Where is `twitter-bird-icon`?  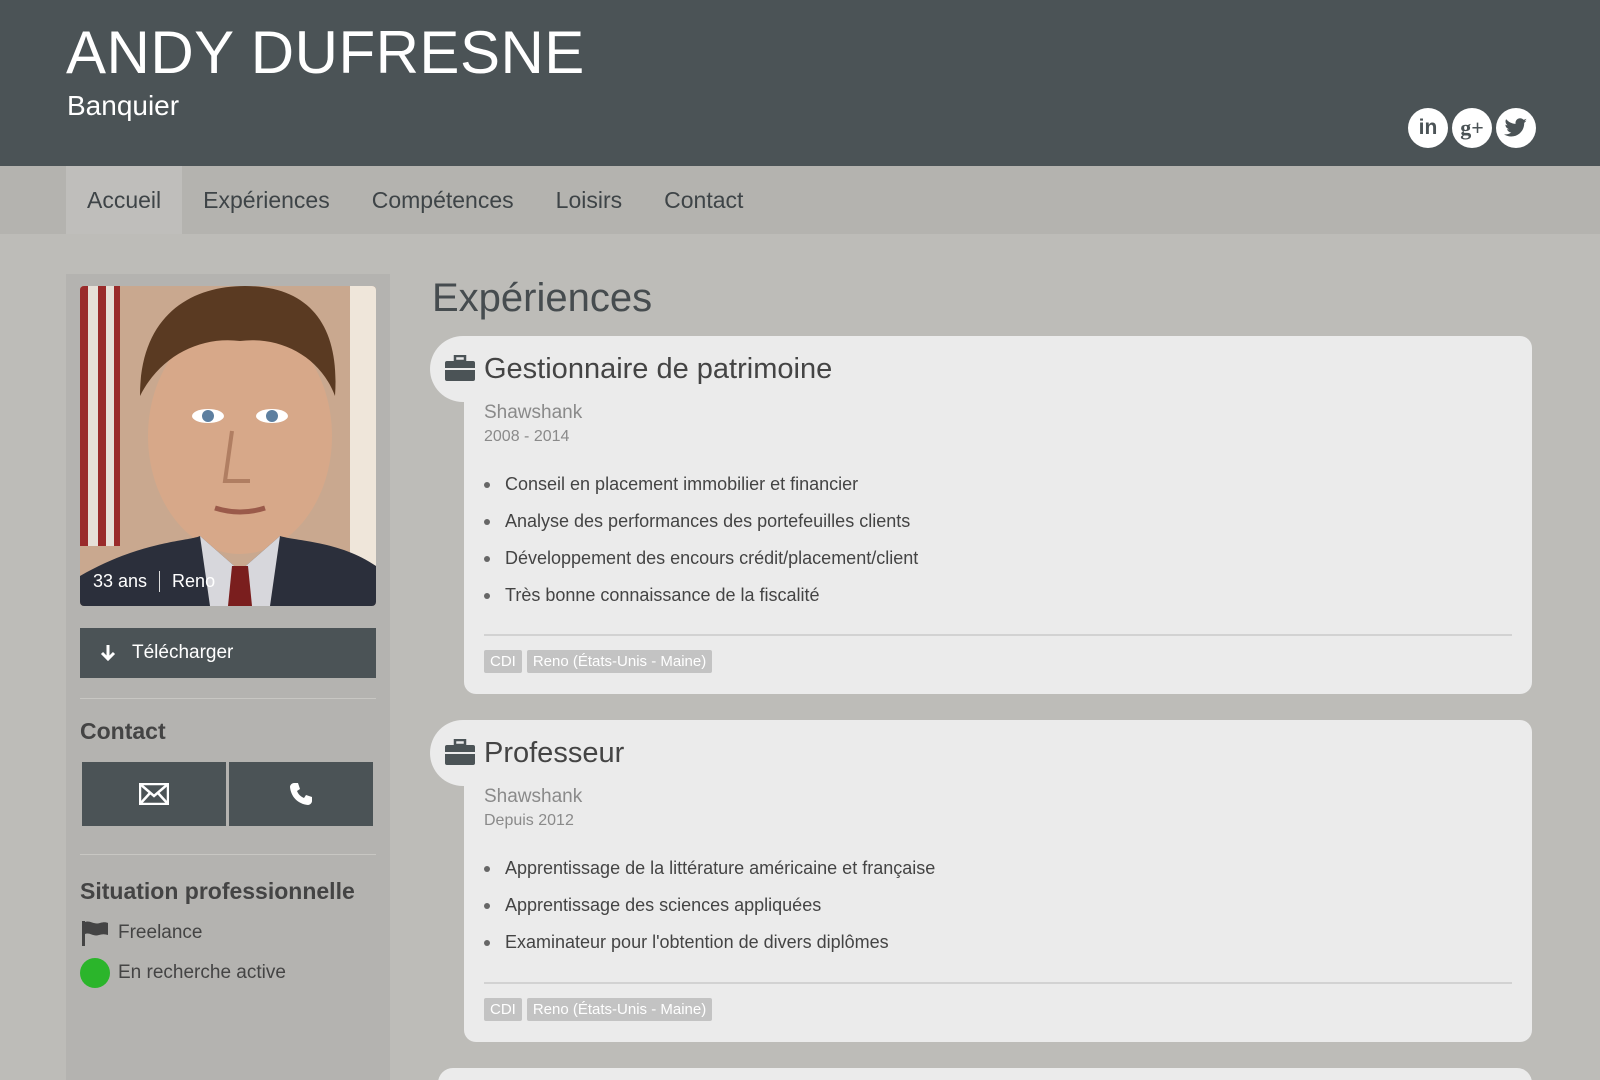
twitter-bird-icon is located at coordinates (1515, 127).